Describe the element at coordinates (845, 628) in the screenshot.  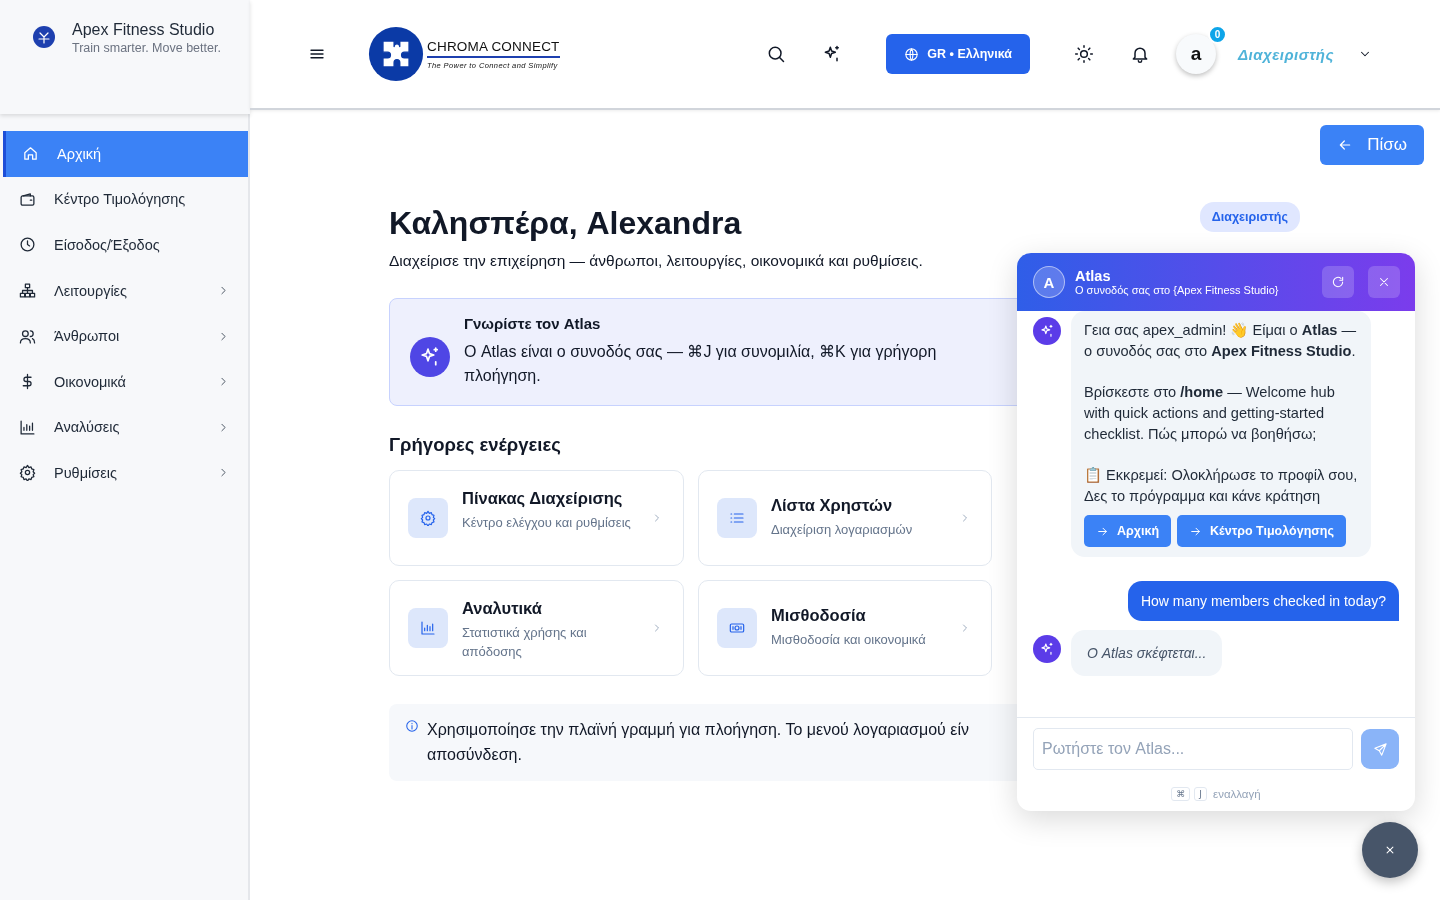
I see `quick-action-card: Μισθοδοσία Μισθοδοσία και οικονομικά` at that location.